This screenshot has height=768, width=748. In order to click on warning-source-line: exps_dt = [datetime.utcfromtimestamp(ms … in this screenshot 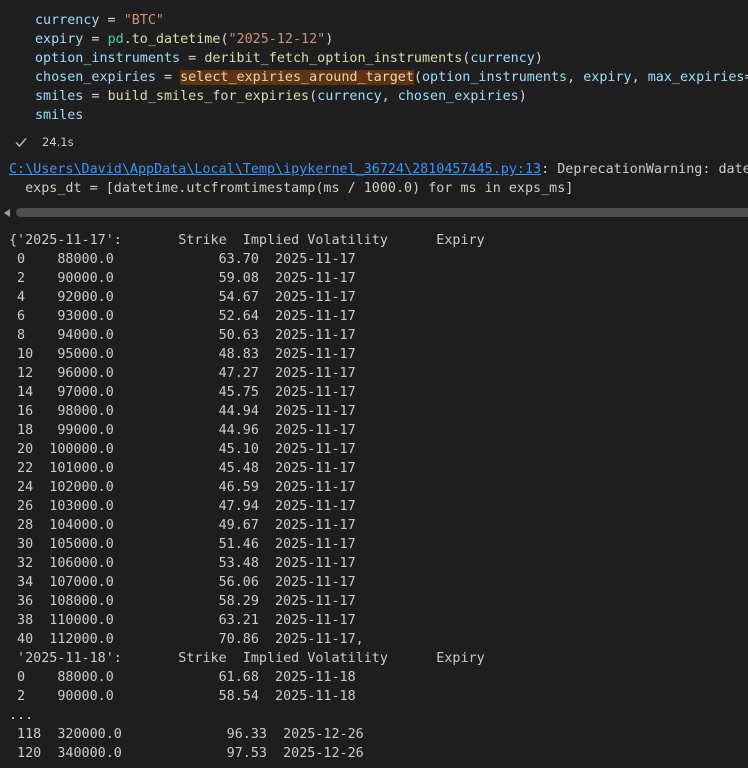, I will do `click(291, 188)`.